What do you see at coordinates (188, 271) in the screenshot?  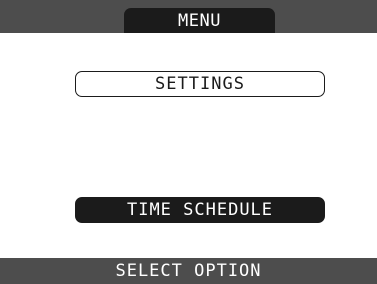 I see `status-bar: SELECT OPTION` at bounding box center [188, 271].